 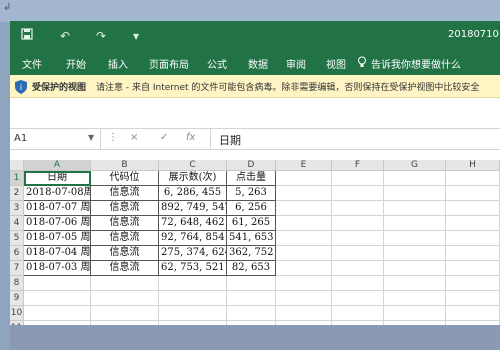 What do you see at coordinates (101, 36) in the screenshot?
I see `redo-icon: ↷` at bounding box center [101, 36].